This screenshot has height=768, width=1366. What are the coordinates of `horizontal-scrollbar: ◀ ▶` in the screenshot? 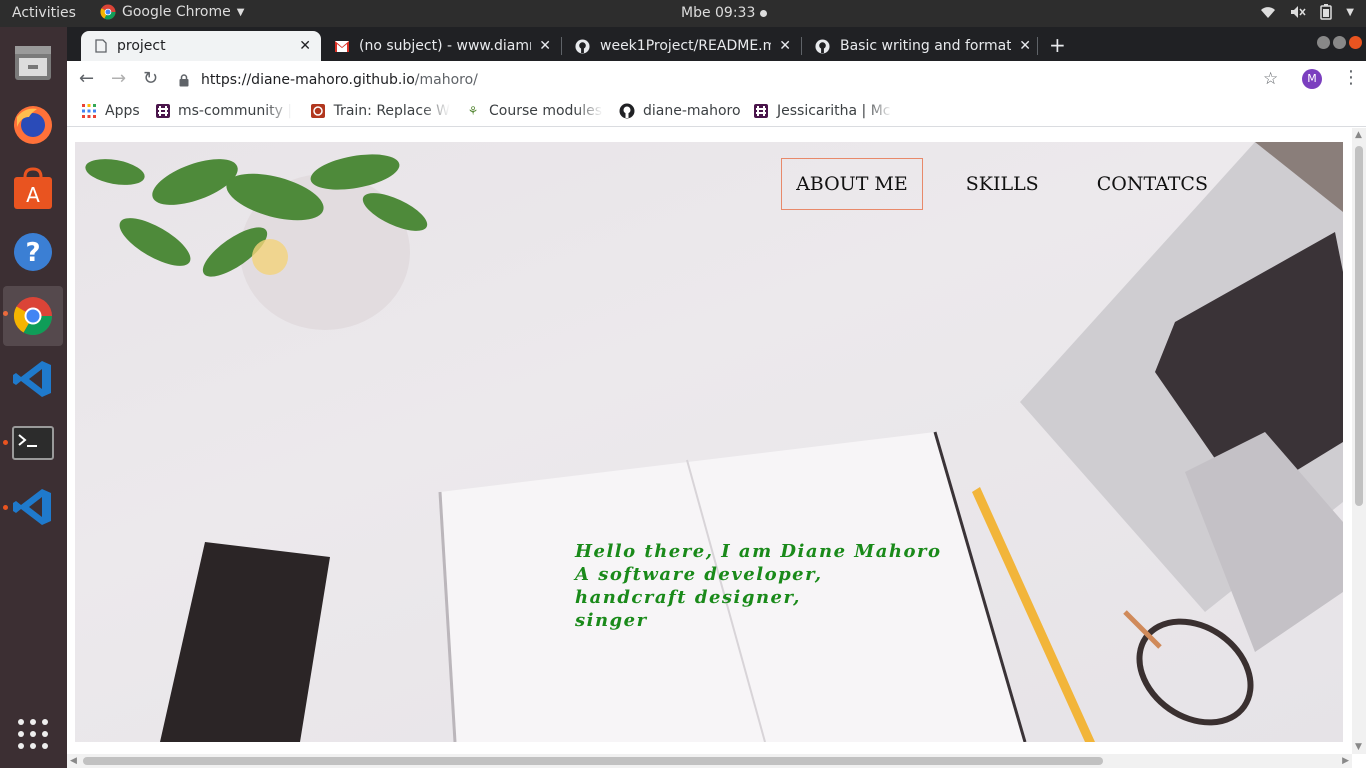 It's located at (709, 761).